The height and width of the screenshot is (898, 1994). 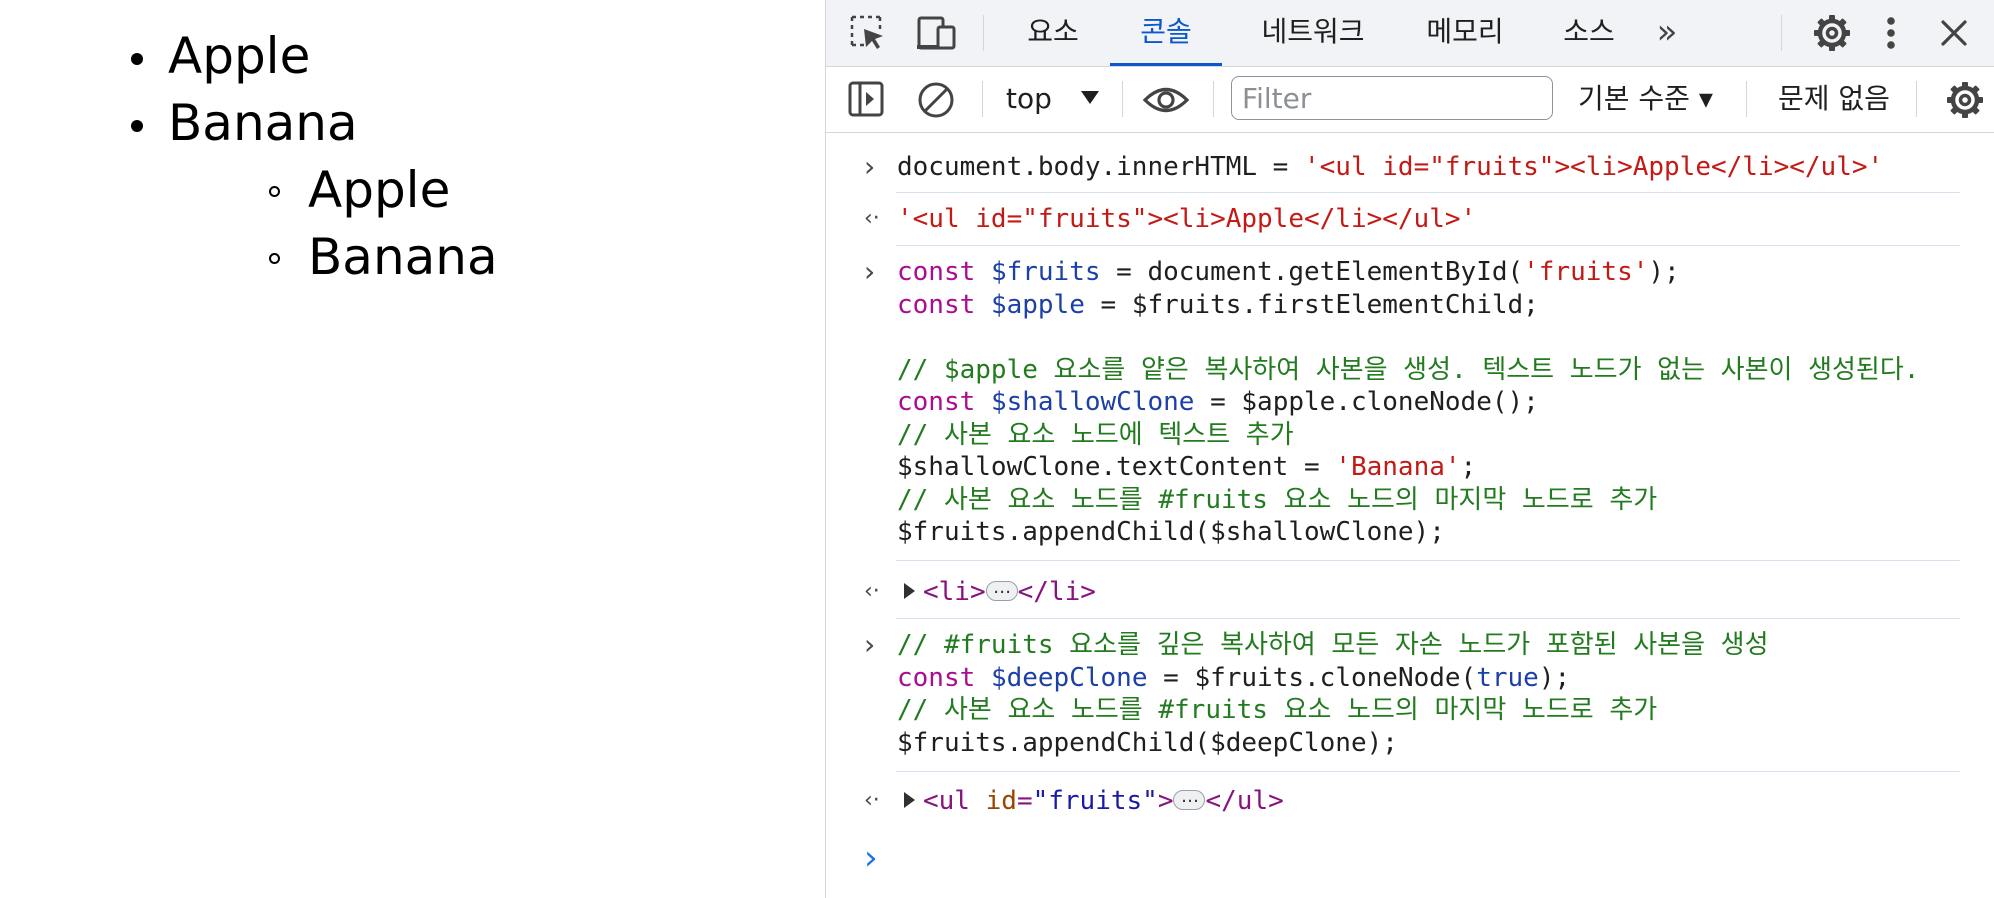 I want to click on code-tag: <li>, so click(x=954, y=592).